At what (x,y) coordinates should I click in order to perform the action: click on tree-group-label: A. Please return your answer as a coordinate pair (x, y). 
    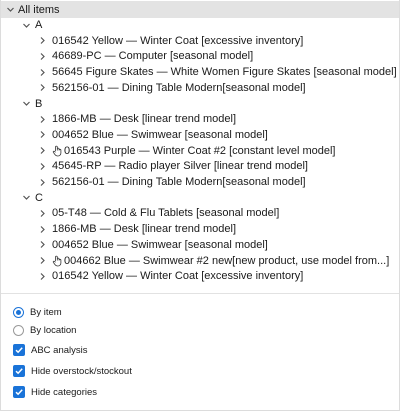
    Looking at the image, I should click on (39, 25).